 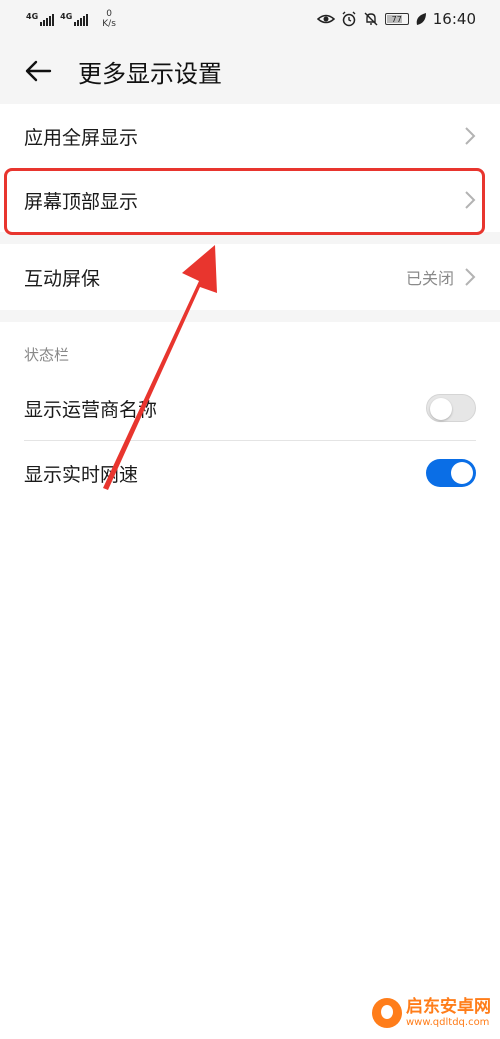 What do you see at coordinates (109, 14) in the screenshot?
I see `speed-value: 0` at bounding box center [109, 14].